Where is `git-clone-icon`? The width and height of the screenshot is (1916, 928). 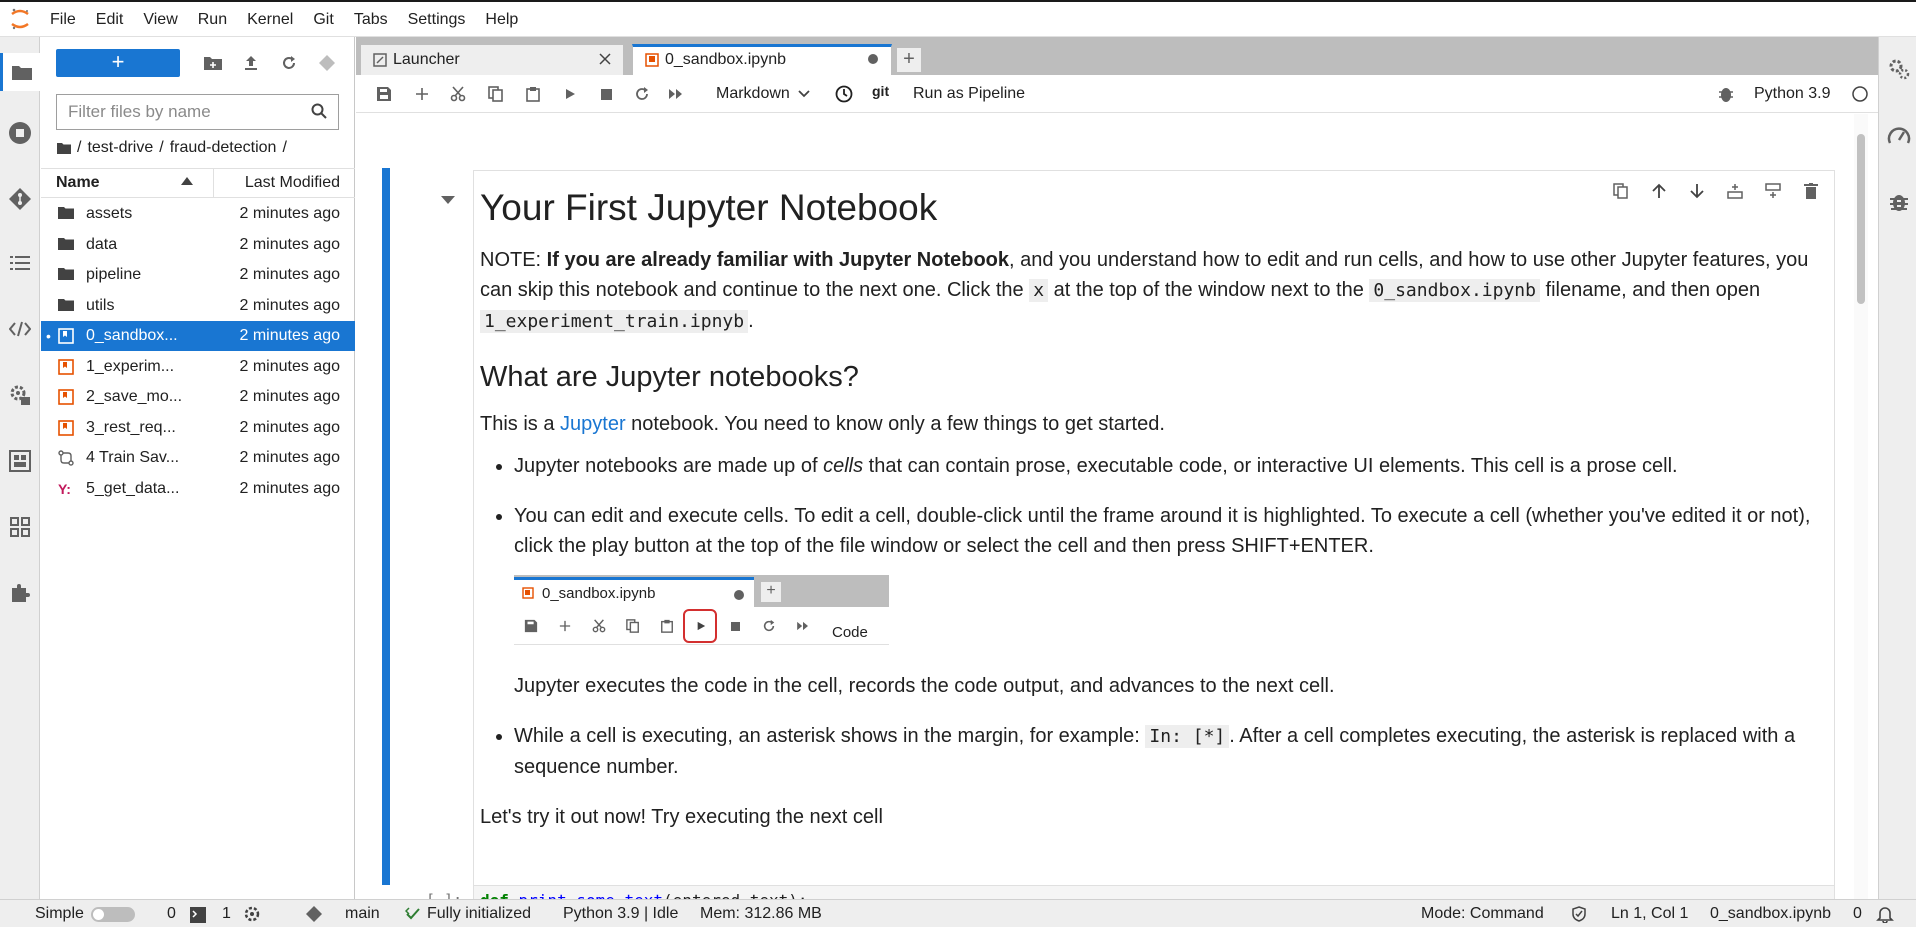 git-clone-icon is located at coordinates (327, 63).